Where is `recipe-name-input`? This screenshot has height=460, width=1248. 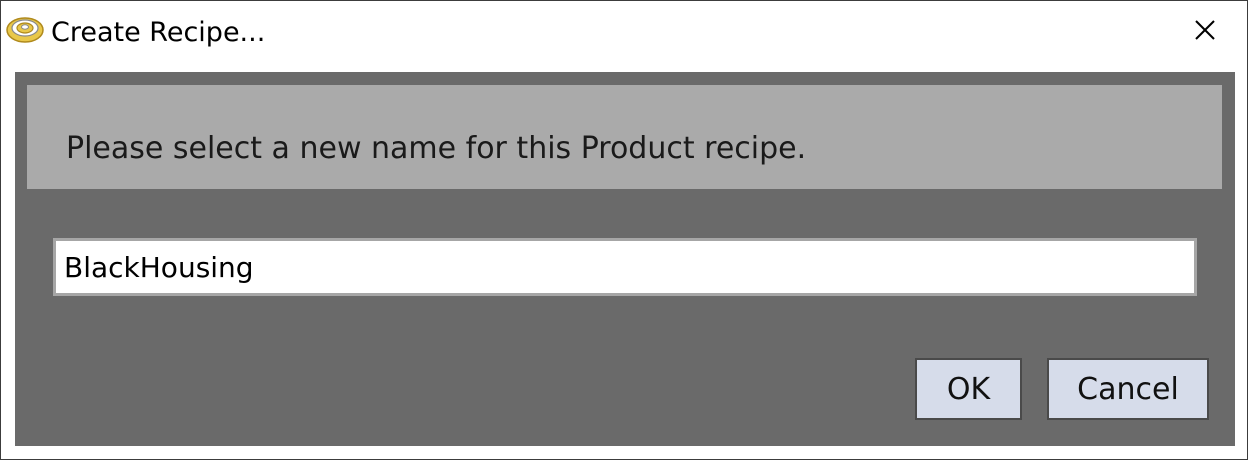 recipe-name-input is located at coordinates (625, 267).